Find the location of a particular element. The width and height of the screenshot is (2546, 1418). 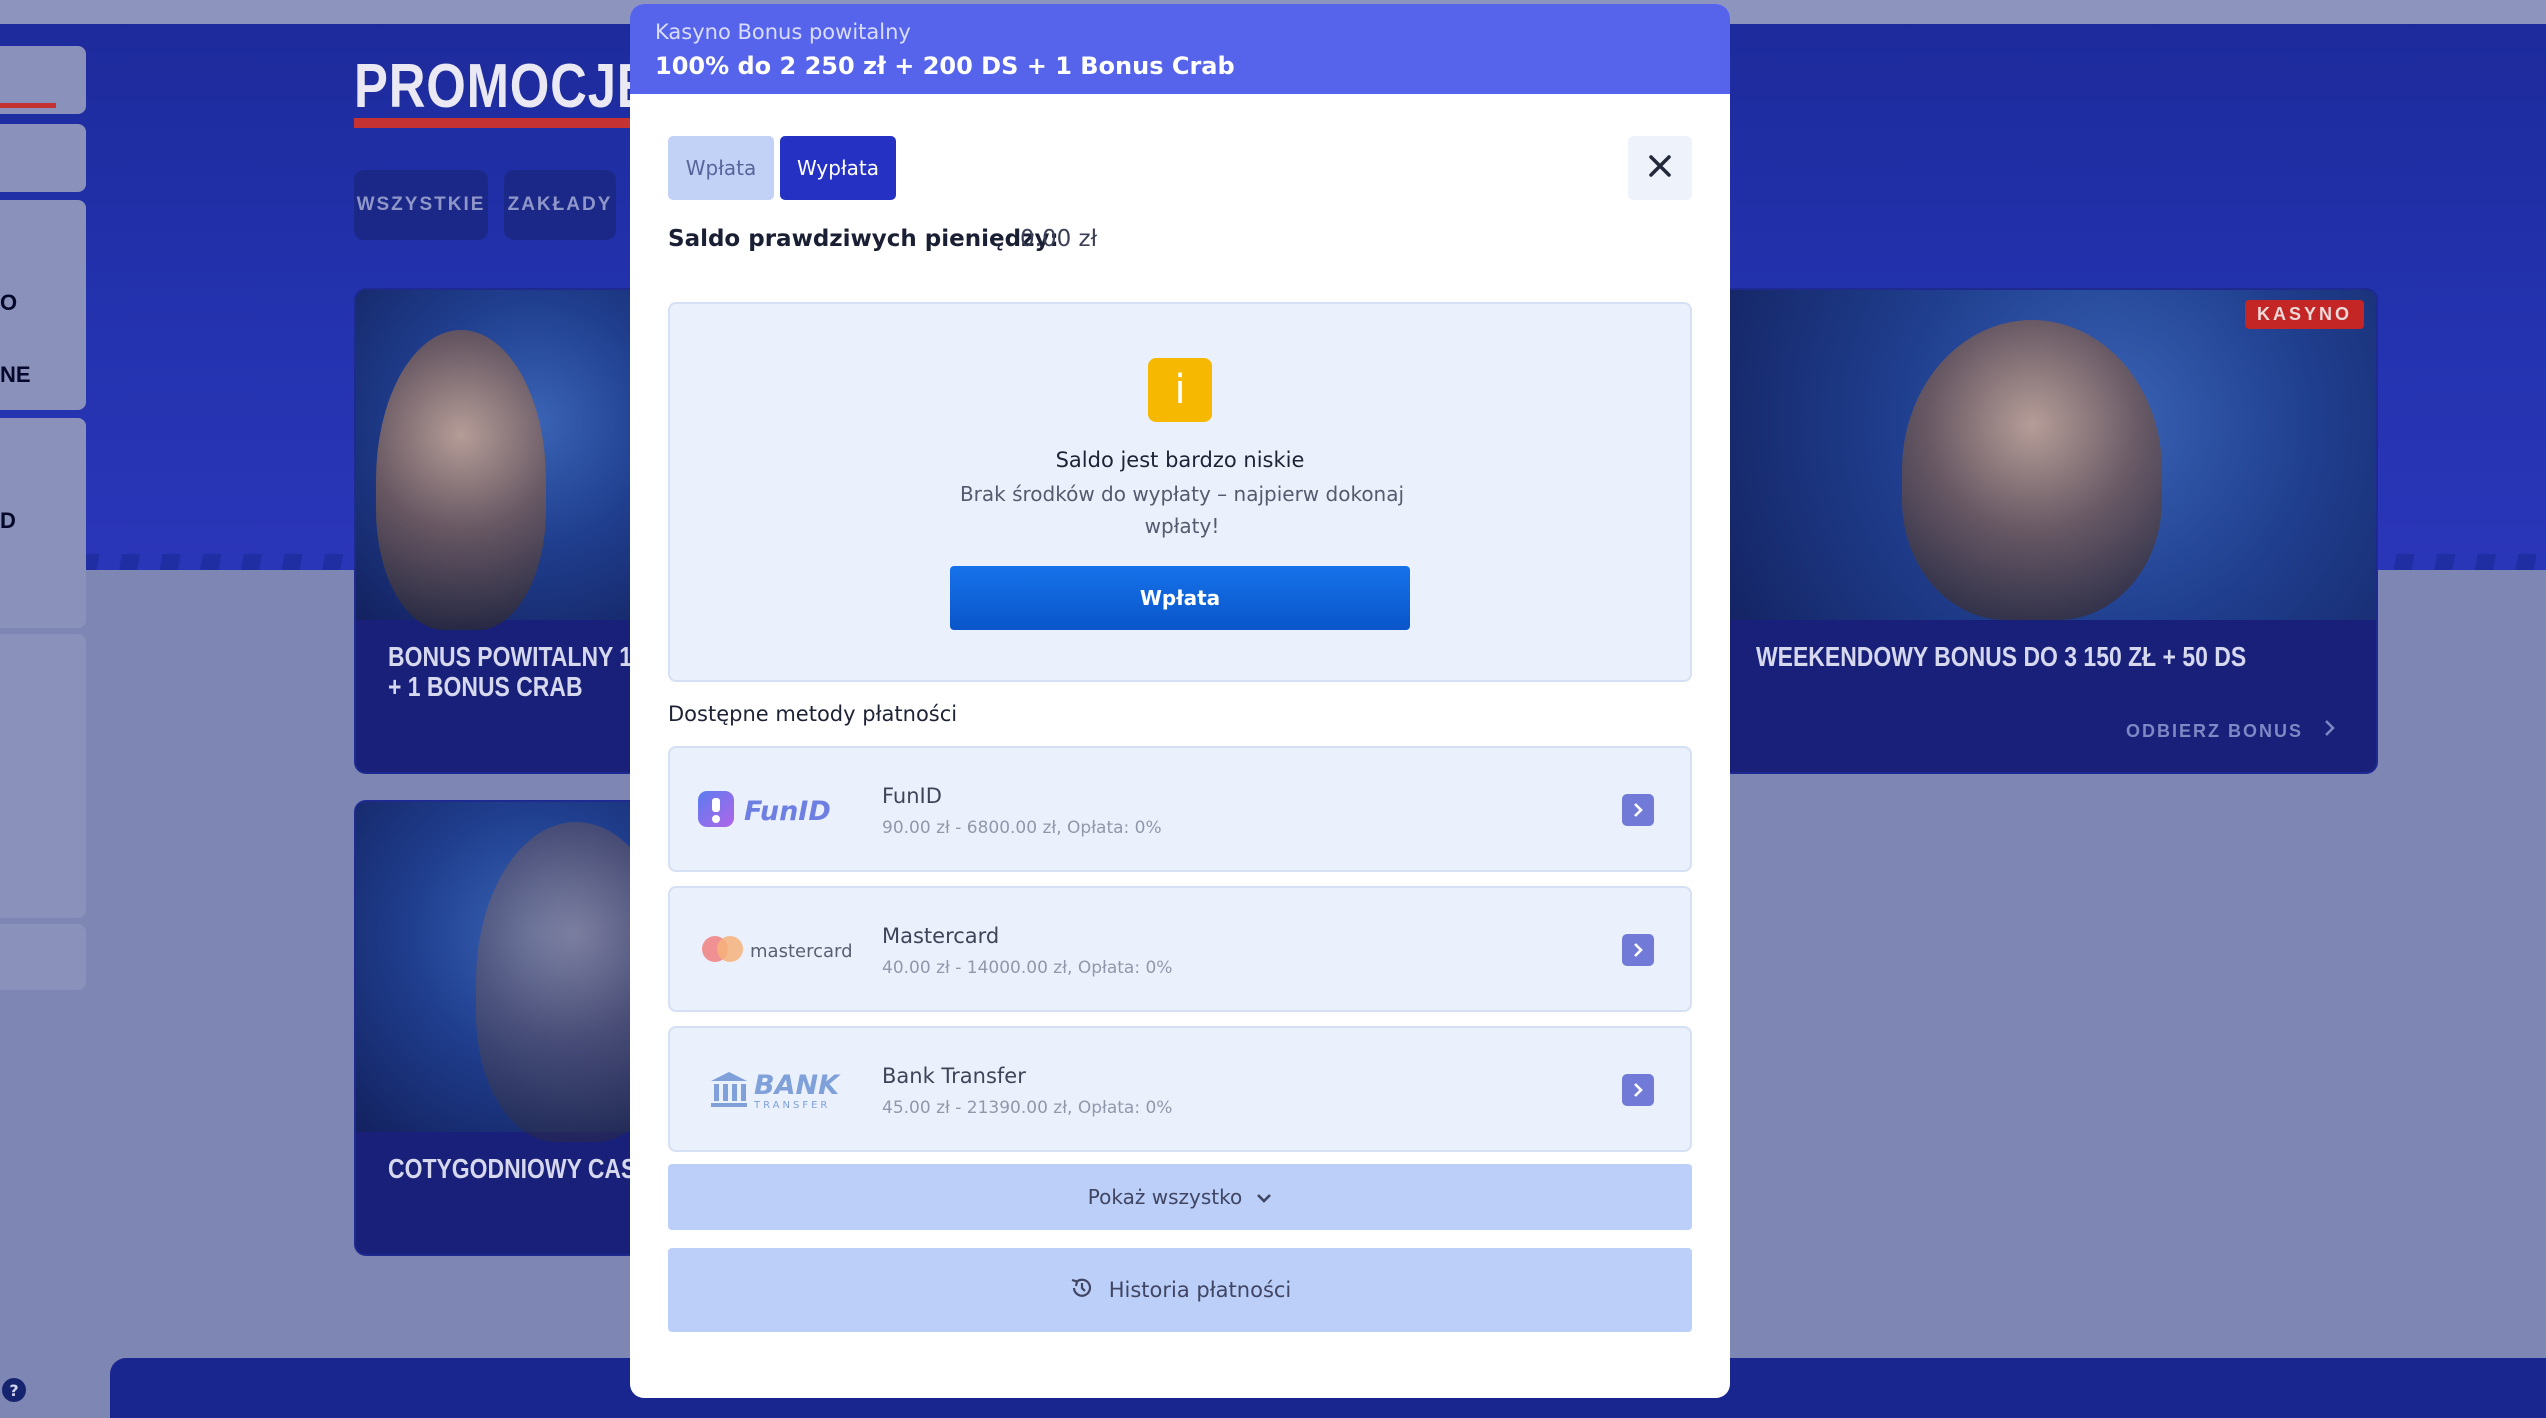

funid-logo: FunID is located at coordinates (766, 811).